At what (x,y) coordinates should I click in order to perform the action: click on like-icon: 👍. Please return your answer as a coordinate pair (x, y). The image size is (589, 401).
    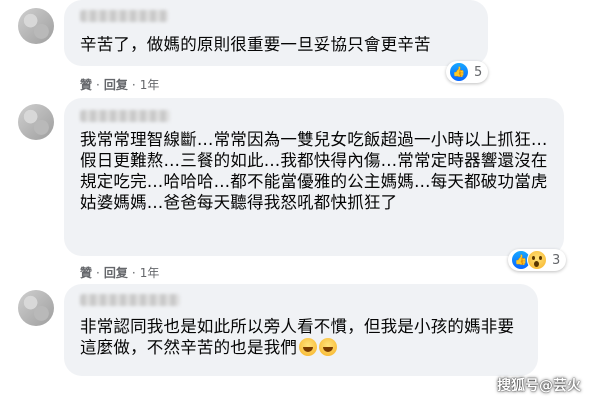
    Looking at the image, I should click on (459, 72).